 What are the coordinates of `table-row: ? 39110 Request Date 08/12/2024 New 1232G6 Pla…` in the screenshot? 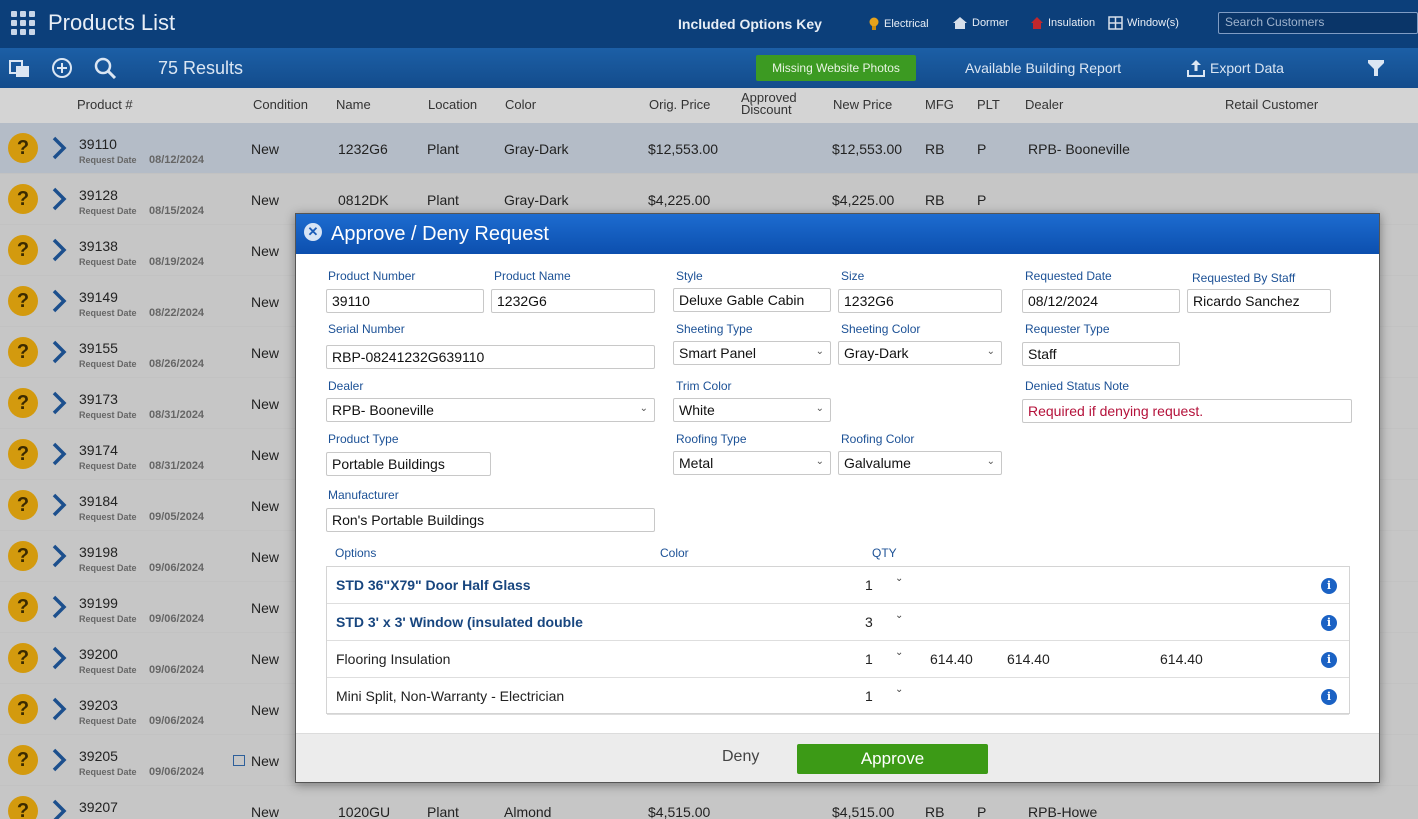 It's located at (709, 148).